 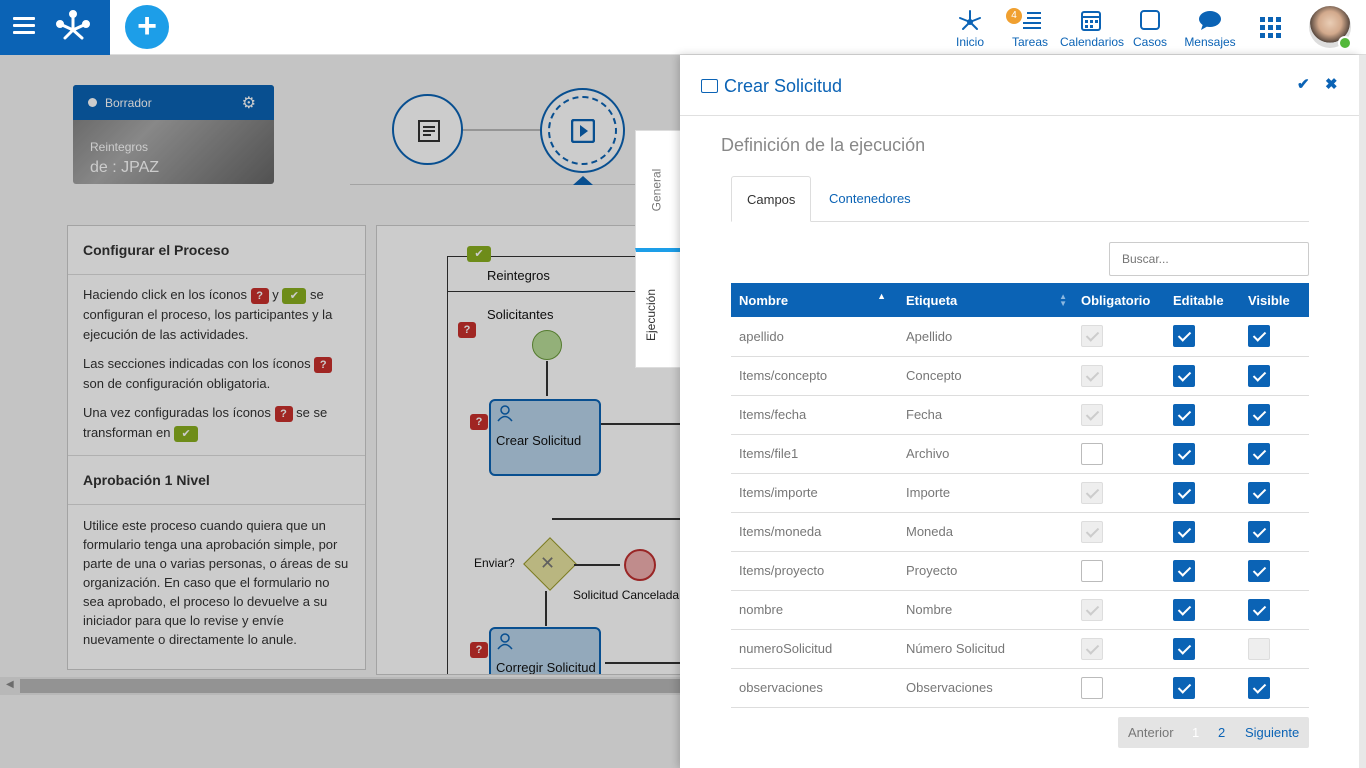 I want to click on nombre-cell: numeroSolicitud, so click(x=814, y=649).